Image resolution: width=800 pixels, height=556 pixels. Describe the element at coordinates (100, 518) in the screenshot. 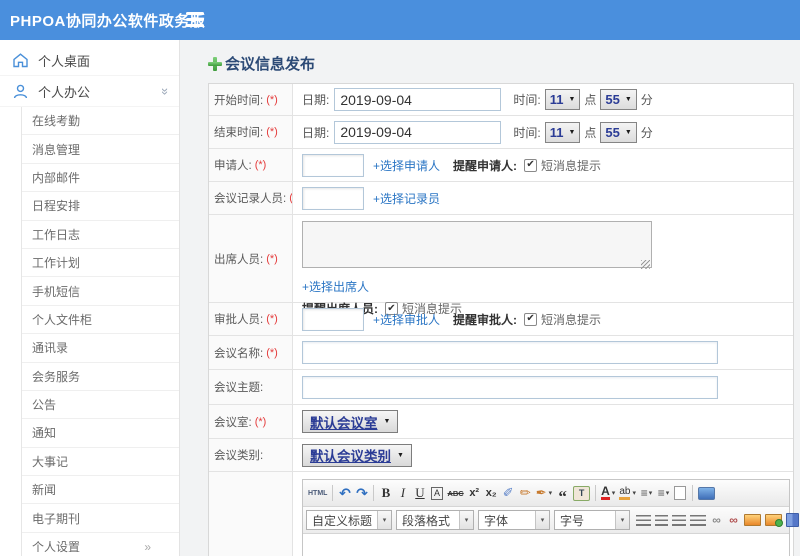

I see `sidebar-item-e-journal: 电子期刊` at that location.